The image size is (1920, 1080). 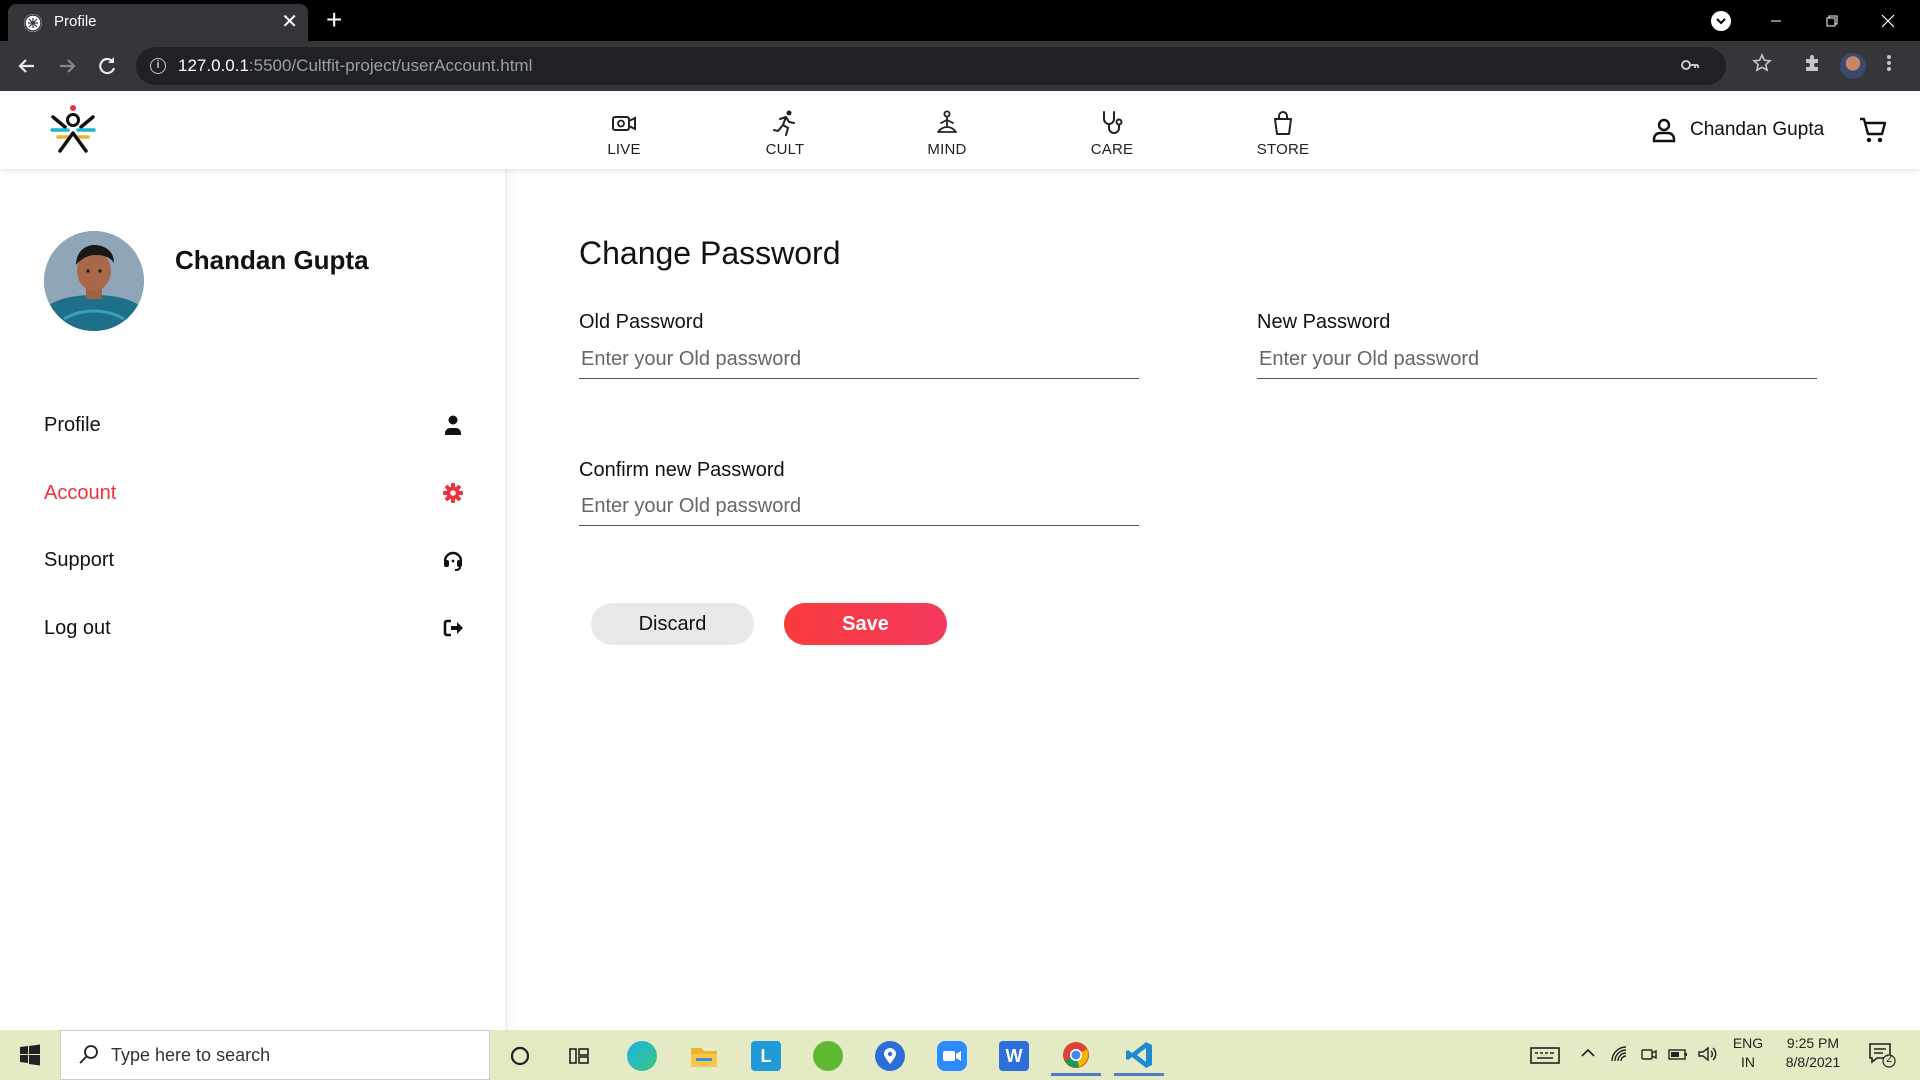 I want to click on sidebar-item-account: Account, so click(x=254, y=493).